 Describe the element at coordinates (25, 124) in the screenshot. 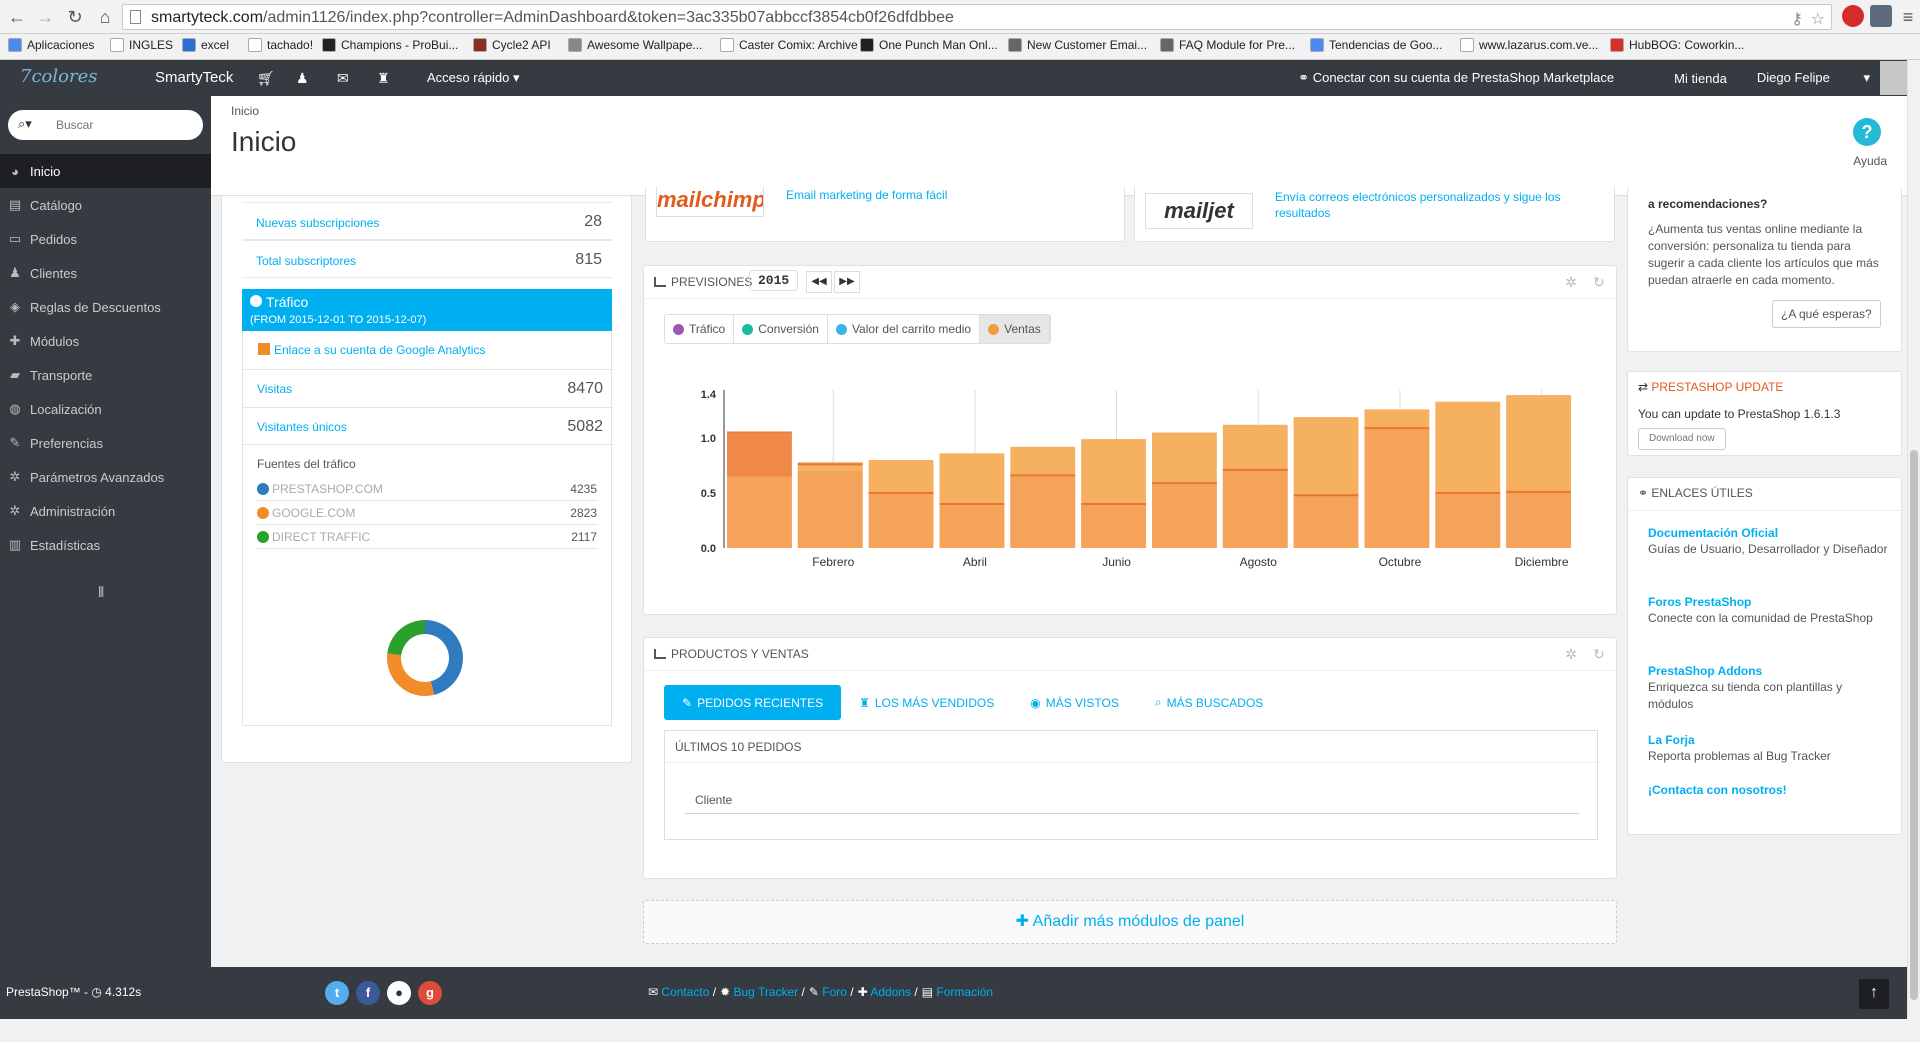

I see `search-icon: ⌕▾` at that location.